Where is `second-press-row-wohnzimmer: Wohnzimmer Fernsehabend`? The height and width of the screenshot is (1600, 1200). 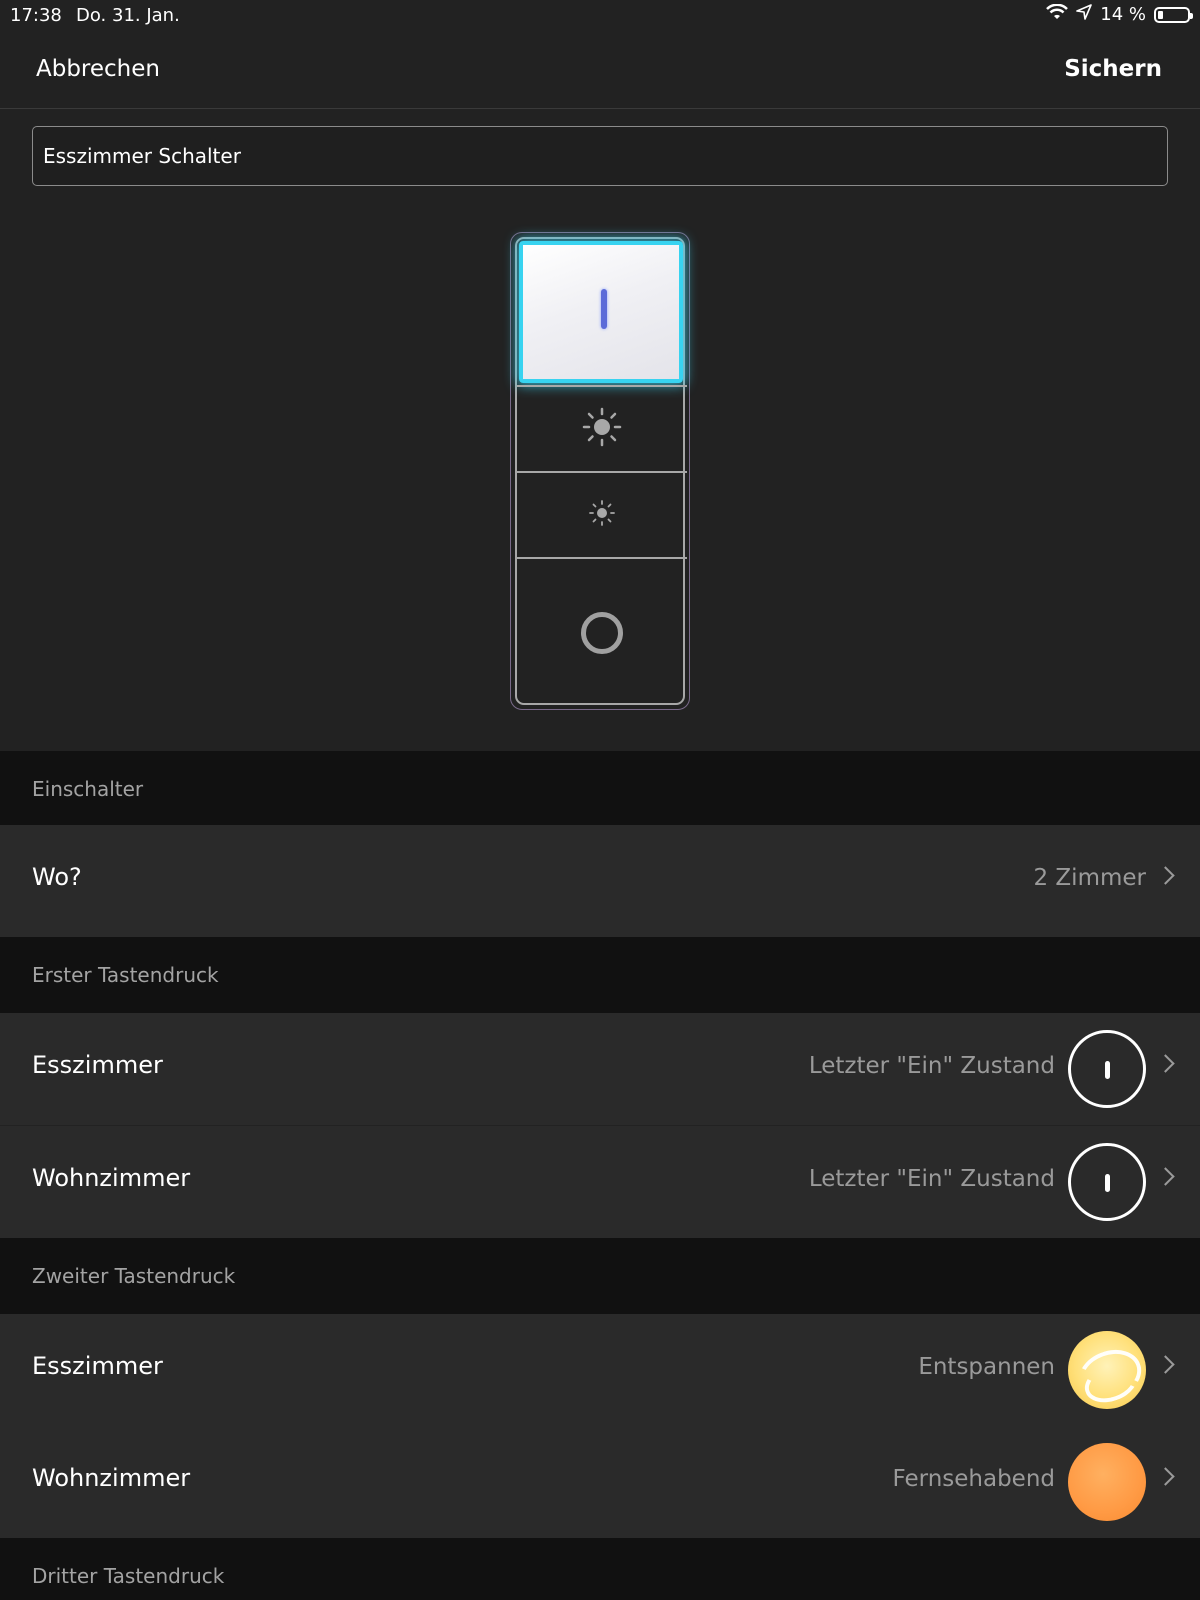
second-press-row-wohnzimmer: Wohnzimmer Fernsehabend is located at coordinates (600, 1482).